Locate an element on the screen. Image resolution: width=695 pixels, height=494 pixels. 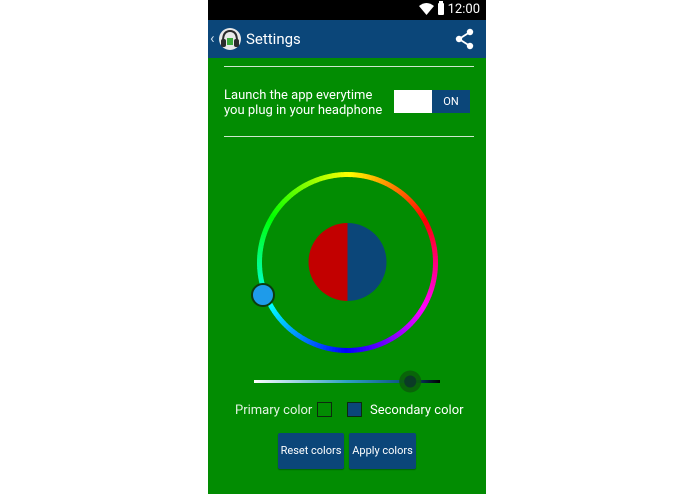
color-selection-row: Primary color Secondary color is located at coordinates (347, 410).